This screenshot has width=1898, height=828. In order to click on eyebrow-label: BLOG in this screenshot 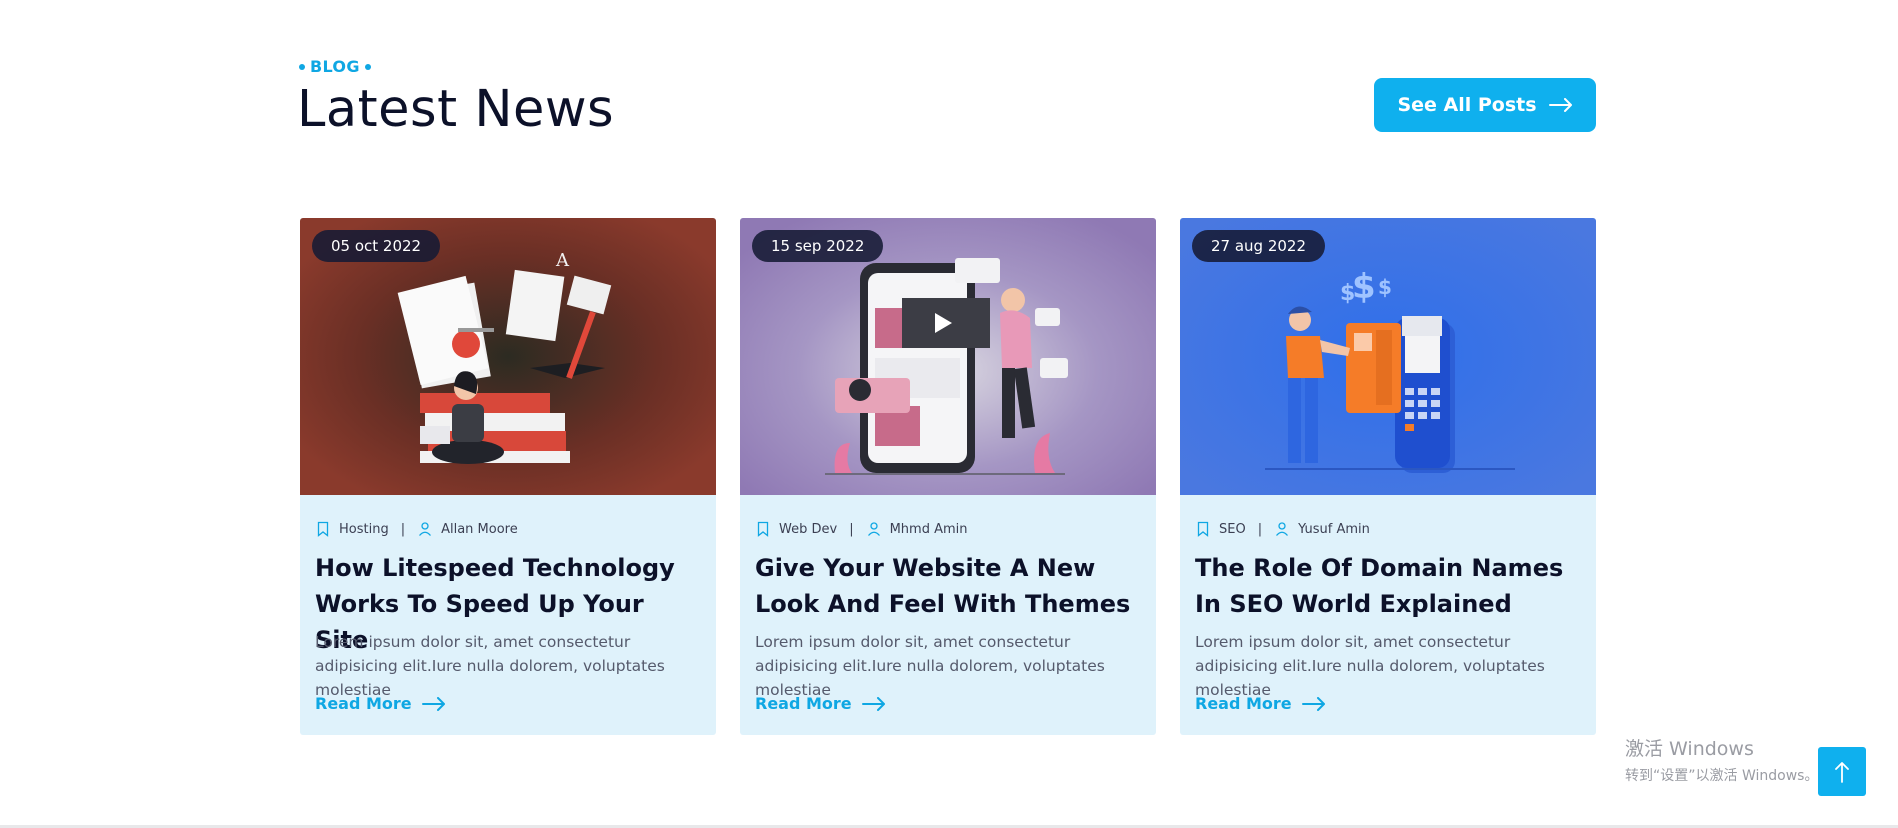, I will do `click(335, 66)`.